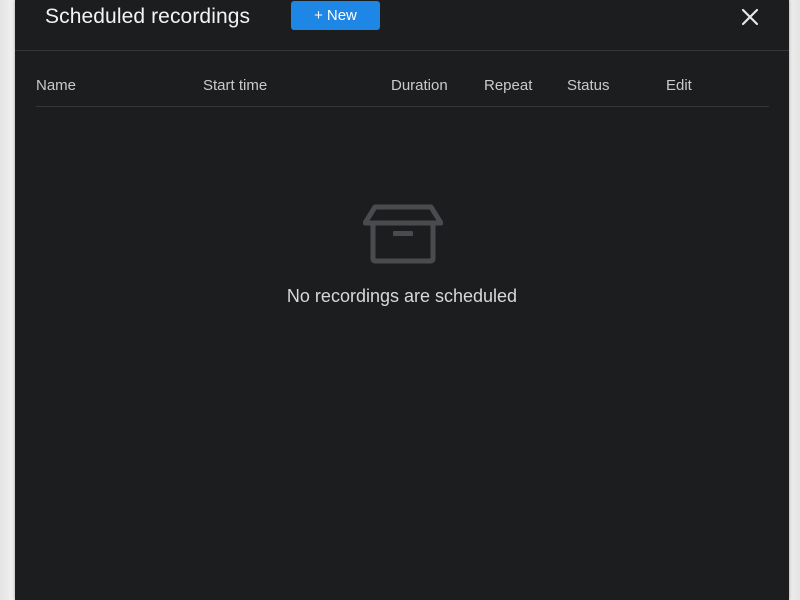  I want to click on archive-box-icon, so click(403, 234).